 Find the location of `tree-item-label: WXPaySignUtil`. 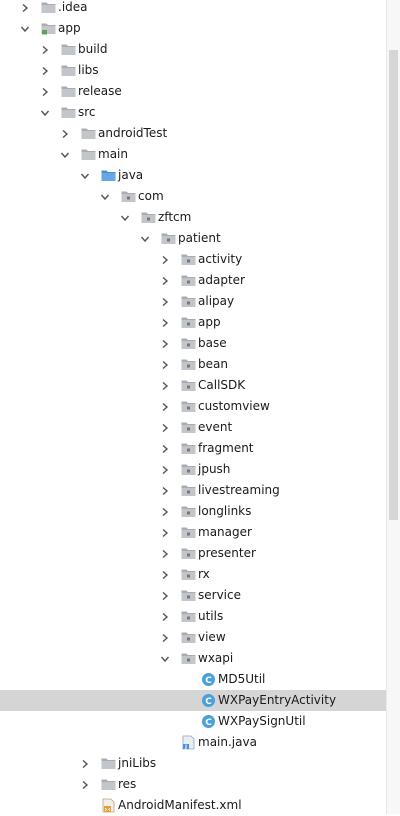

tree-item-label: WXPaySignUtil is located at coordinates (262, 721).